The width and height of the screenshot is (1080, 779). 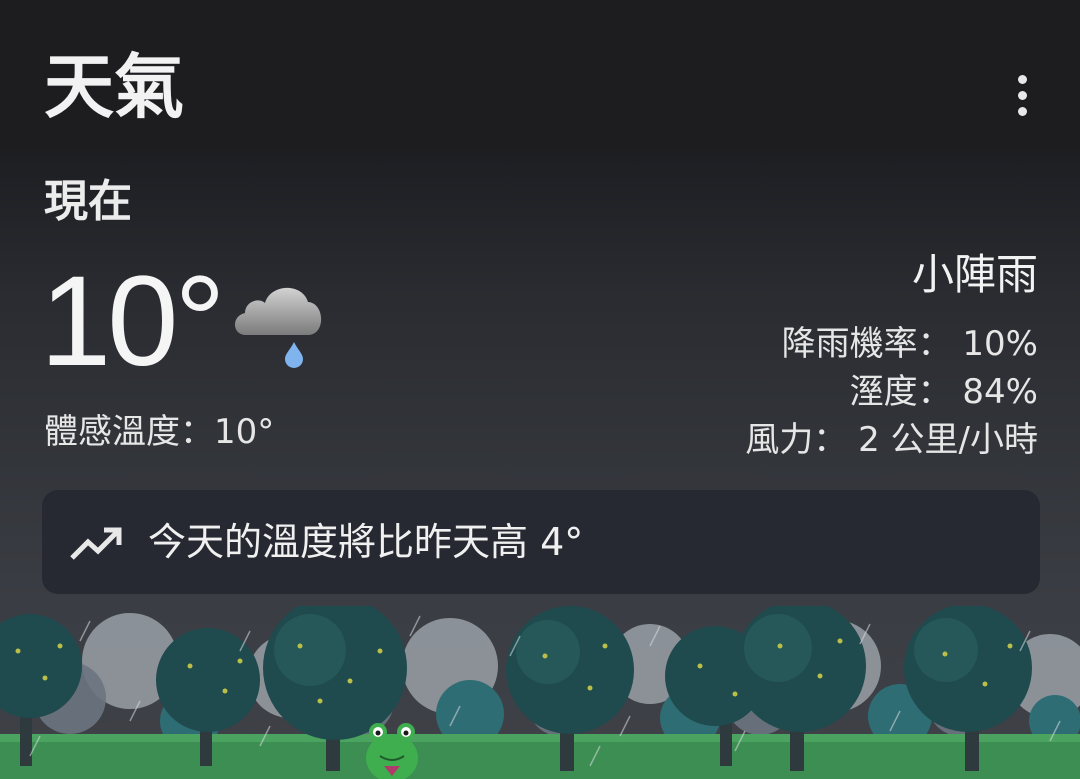 What do you see at coordinates (133, 321) in the screenshot?
I see `current-temperature: 10°` at bounding box center [133, 321].